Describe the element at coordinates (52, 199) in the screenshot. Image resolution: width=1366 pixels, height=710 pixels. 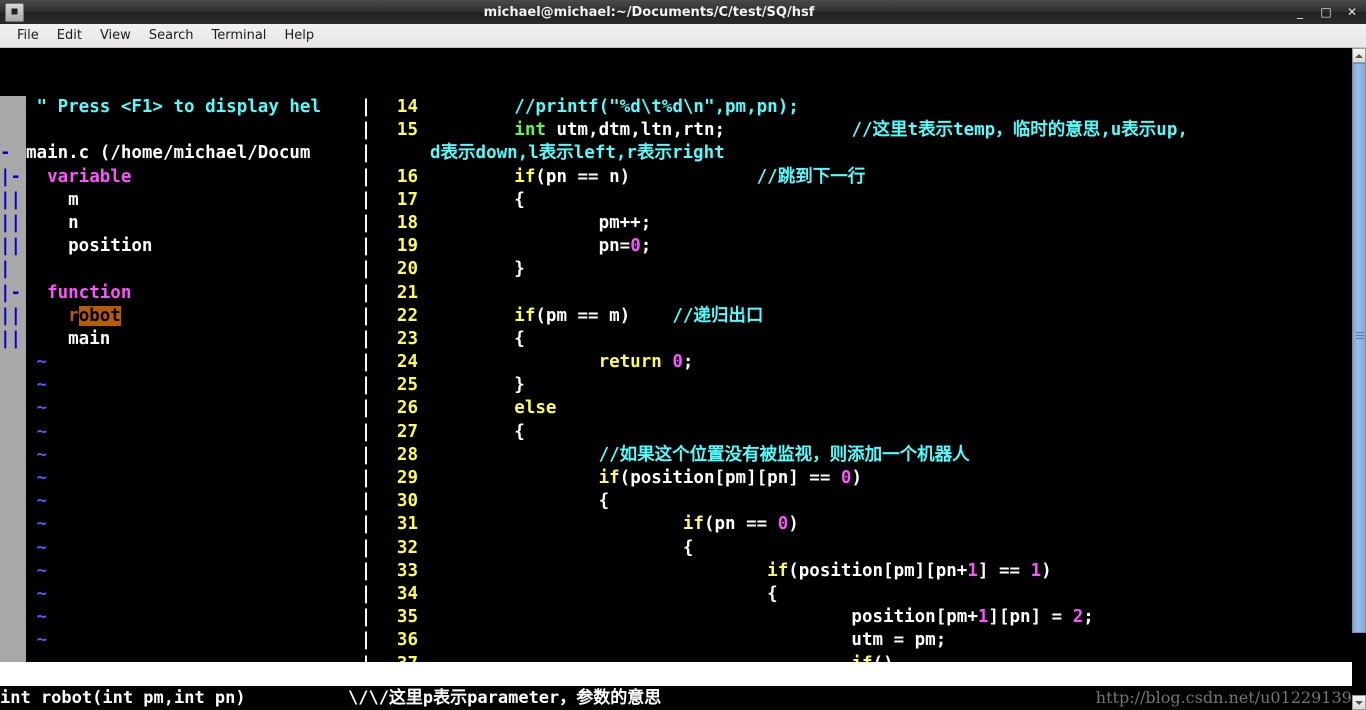
I see `taglist-item-label: m` at that location.